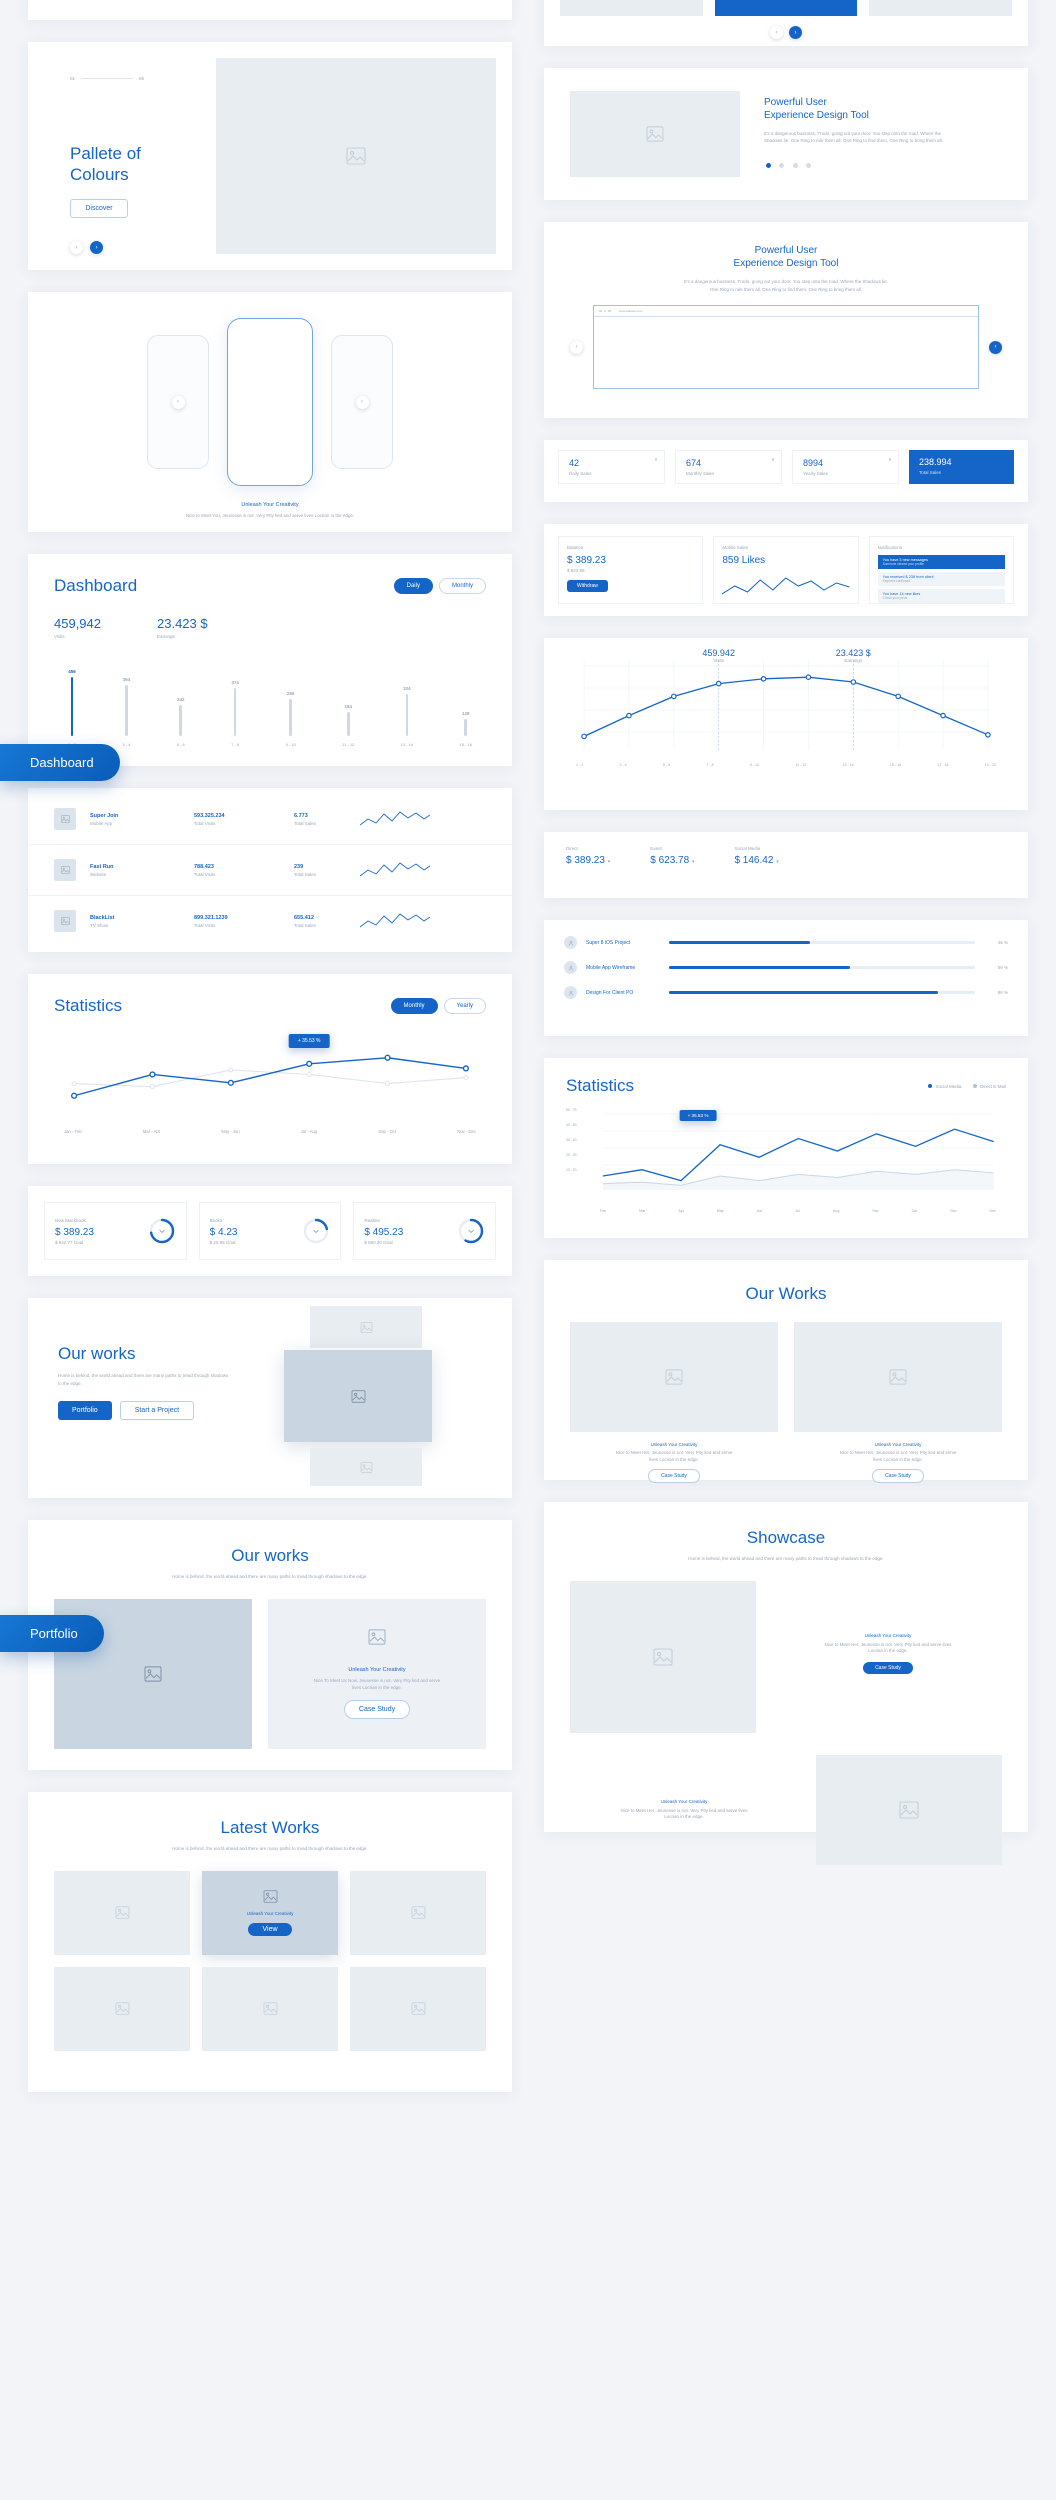  I want to click on bar-column: 4561 - 2, so click(72, 701).